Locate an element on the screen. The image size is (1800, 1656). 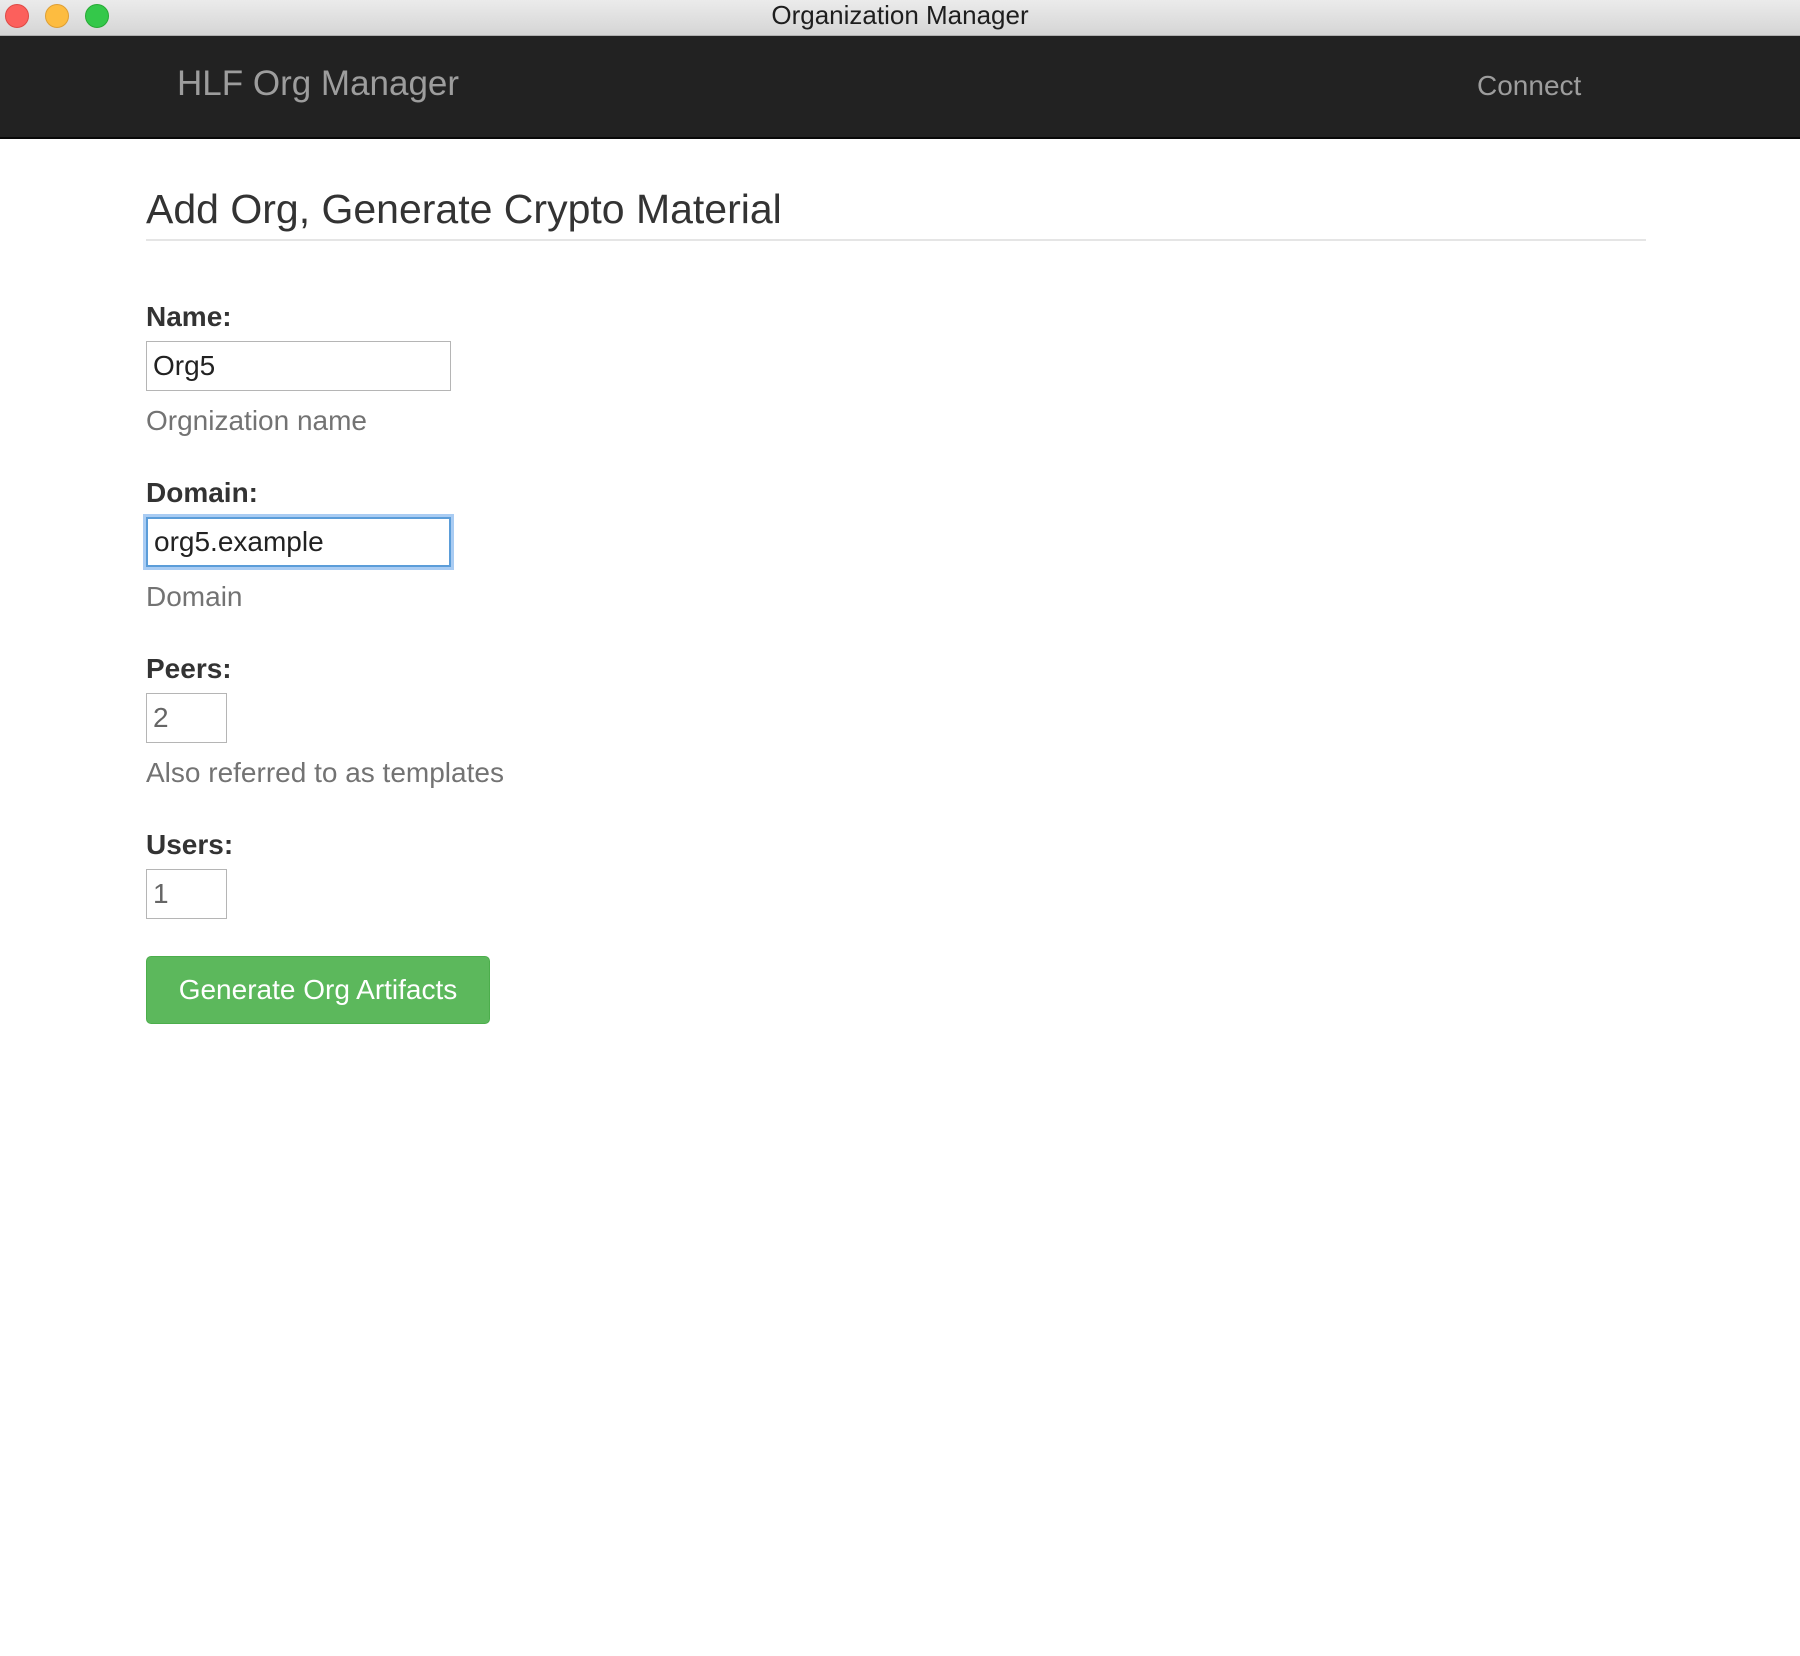
users-field-group: Users: is located at coordinates (189, 873).